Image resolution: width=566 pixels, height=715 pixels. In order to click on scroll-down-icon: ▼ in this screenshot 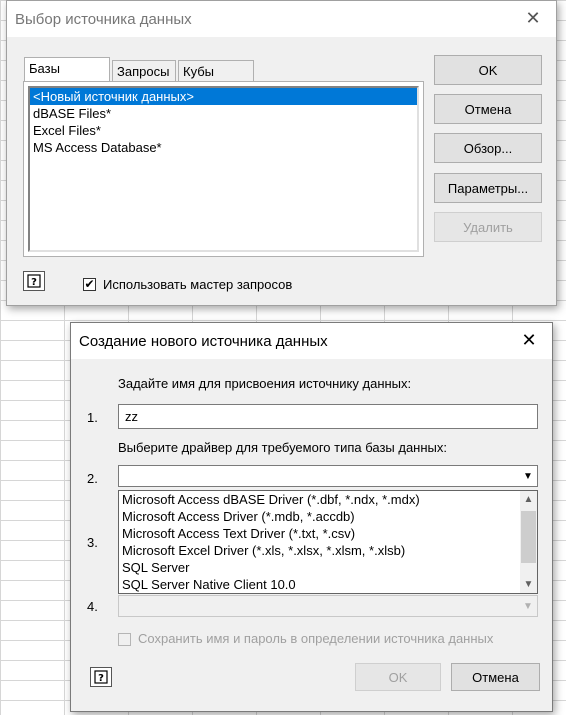, I will do `click(528, 584)`.